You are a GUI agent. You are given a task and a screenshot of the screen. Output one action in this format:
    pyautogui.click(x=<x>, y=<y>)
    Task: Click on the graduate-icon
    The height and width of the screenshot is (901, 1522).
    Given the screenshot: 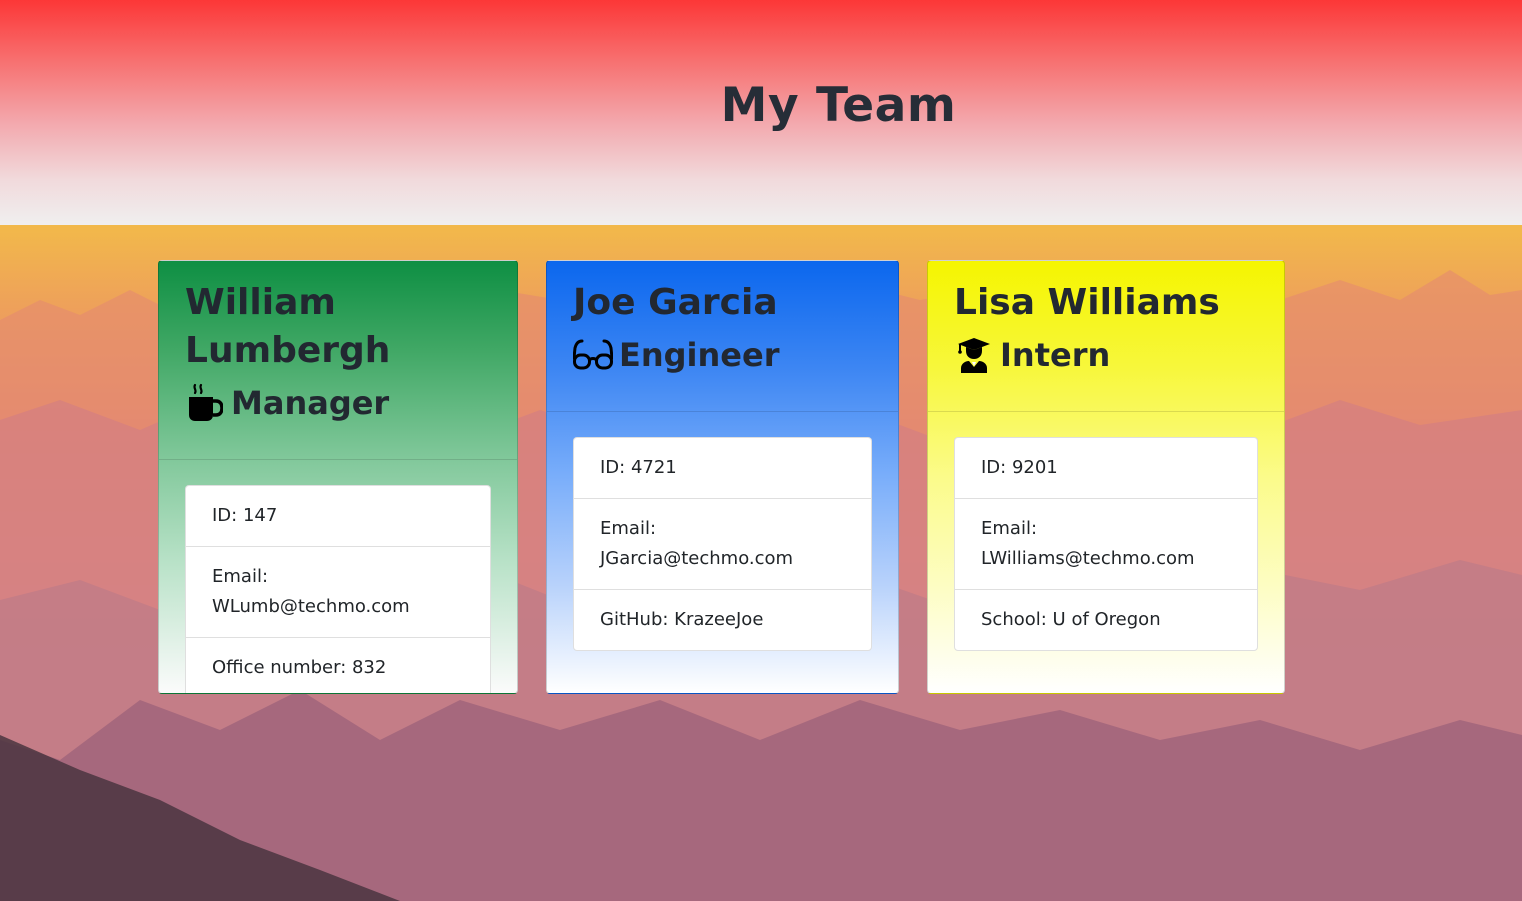 What is the action you would take?
    pyautogui.click(x=974, y=355)
    